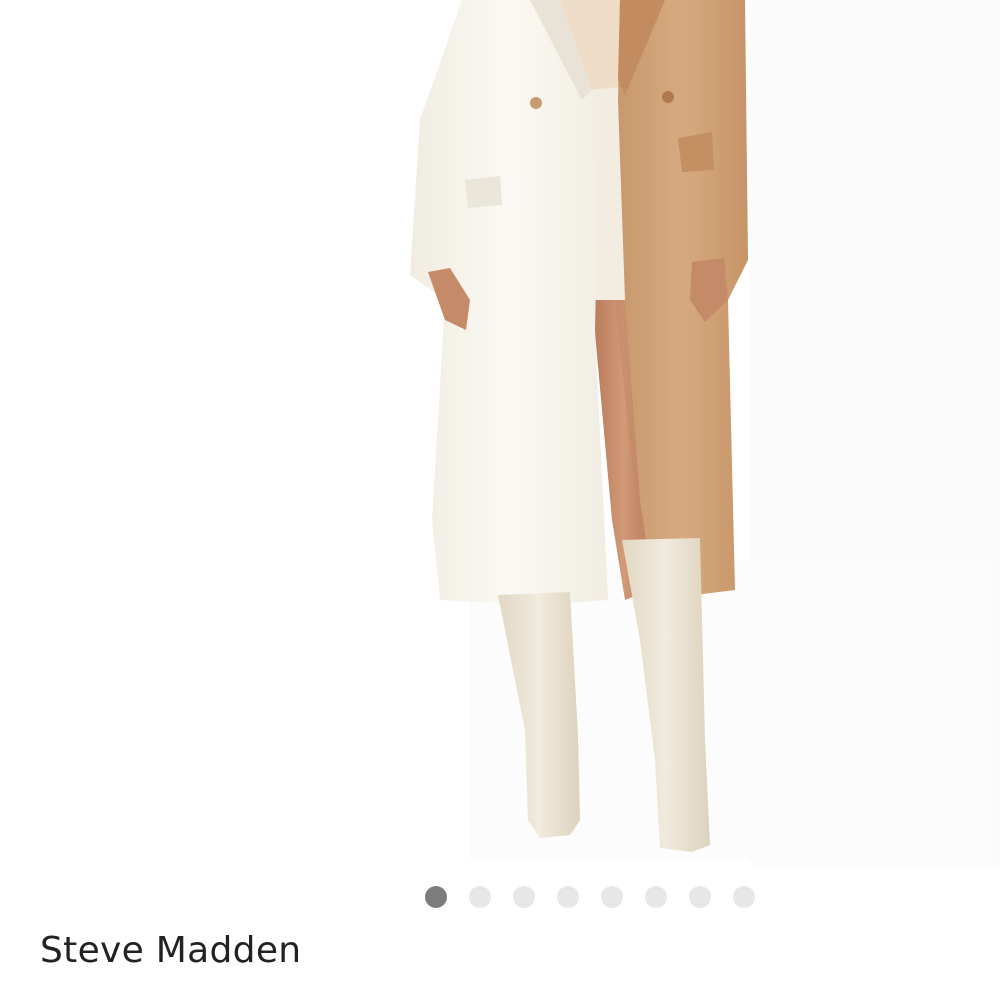 The height and width of the screenshot is (1000, 1000). What do you see at coordinates (505, 994) in the screenshot?
I see `product-title-clipped` at bounding box center [505, 994].